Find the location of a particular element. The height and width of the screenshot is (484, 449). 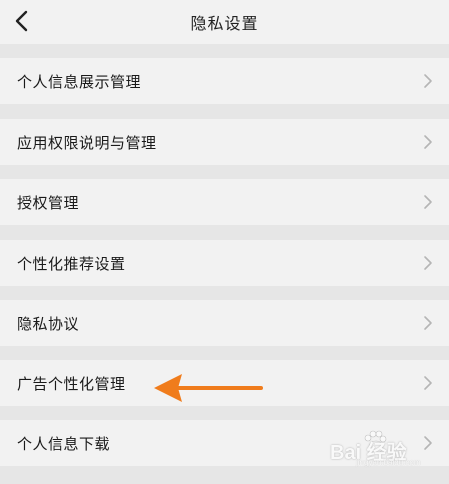

menu-item-personal-info-display: 个人信息展示管理 is located at coordinates (224, 81).